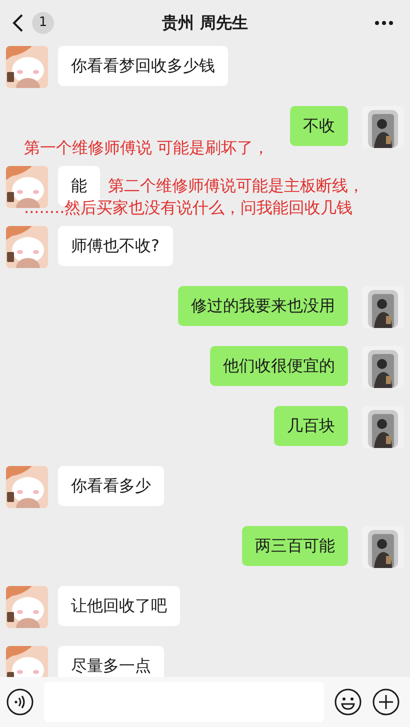 The height and width of the screenshot is (727, 410). I want to click on message-bubble: 修过的我要来也没用, so click(263, 306).